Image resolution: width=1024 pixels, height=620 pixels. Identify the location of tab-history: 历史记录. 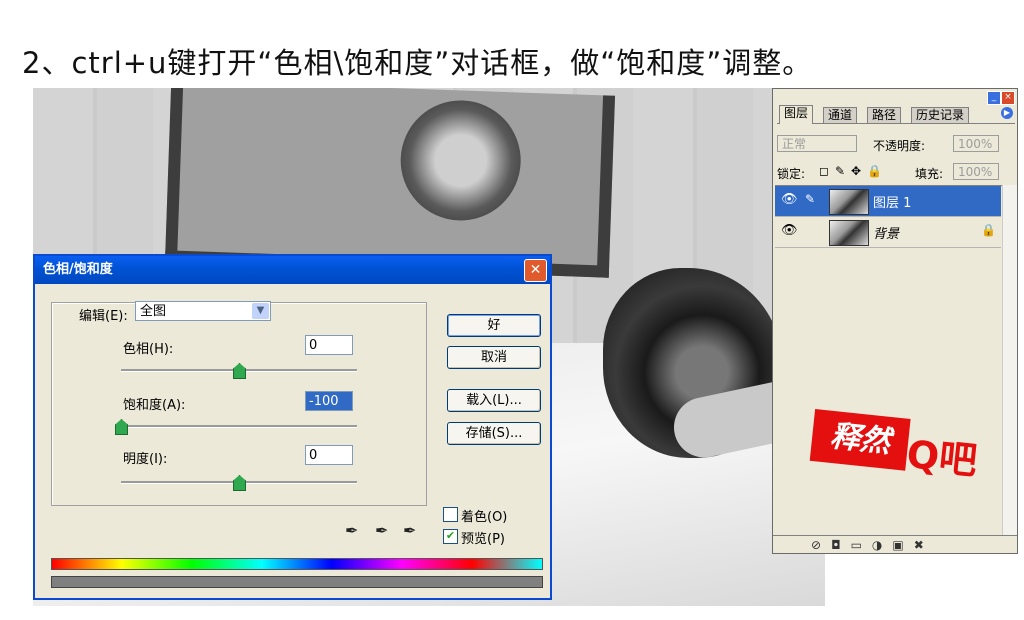
(940, 115).